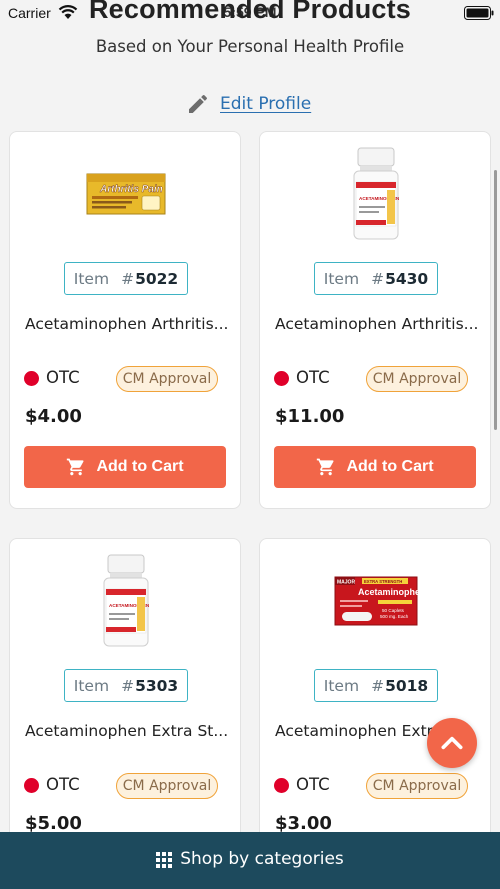 Image resolution: width=500 pixels, height=889 pixels. I want to click on pencil-icon, so click(198, 103).